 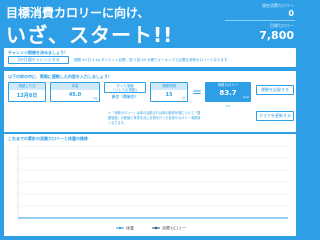 I want to click on weight-value: 45.0, so click(x=75, y=95).